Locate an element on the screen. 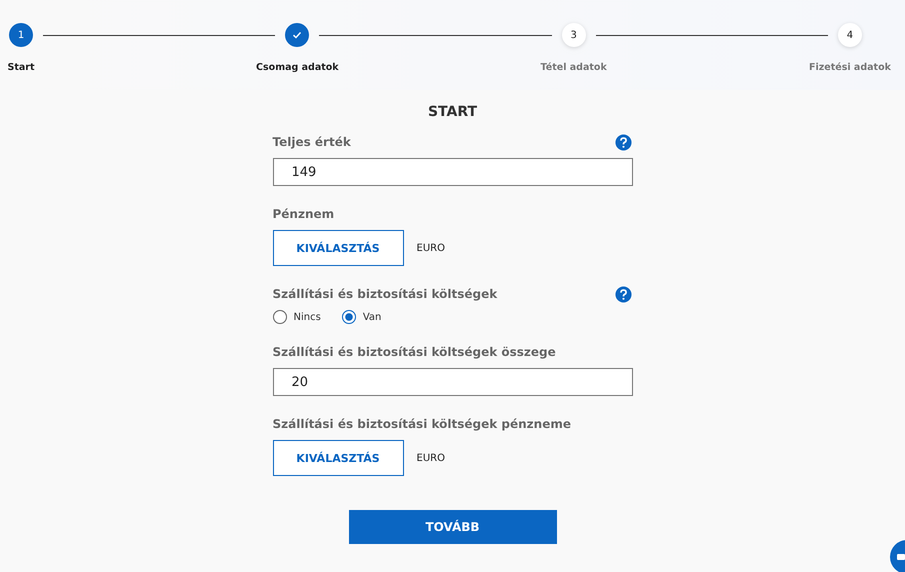  next-button: TOVÁBB is located at coordinates (452, 527).